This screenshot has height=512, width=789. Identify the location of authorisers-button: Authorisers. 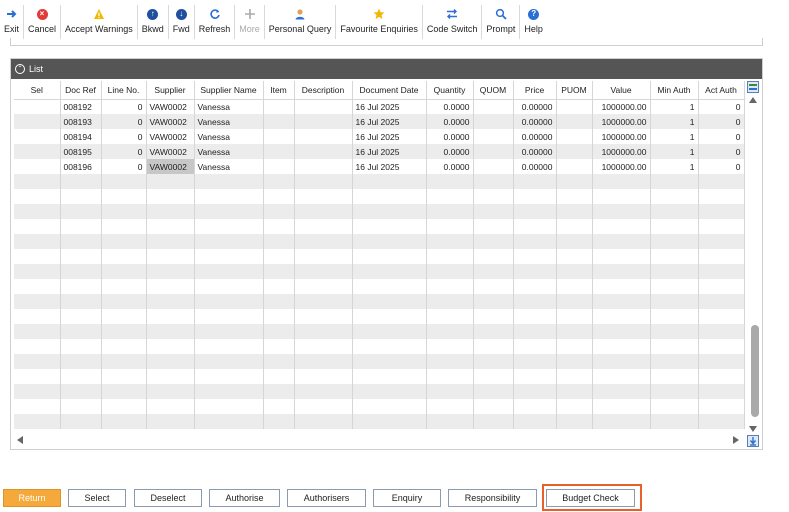
(326, 498).